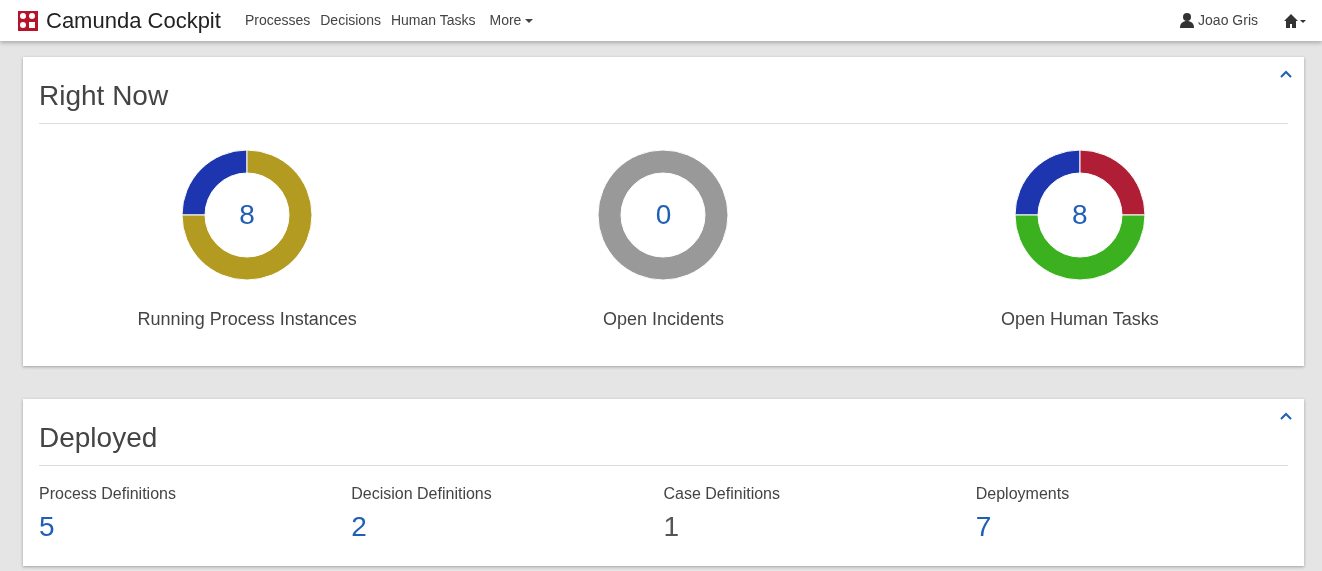 The image size is (1322, 571). What do you see at coordinates (421, 493) in the screenshot?
I see `stat-label: Decision Definitions` at bounding box center [421, 493].